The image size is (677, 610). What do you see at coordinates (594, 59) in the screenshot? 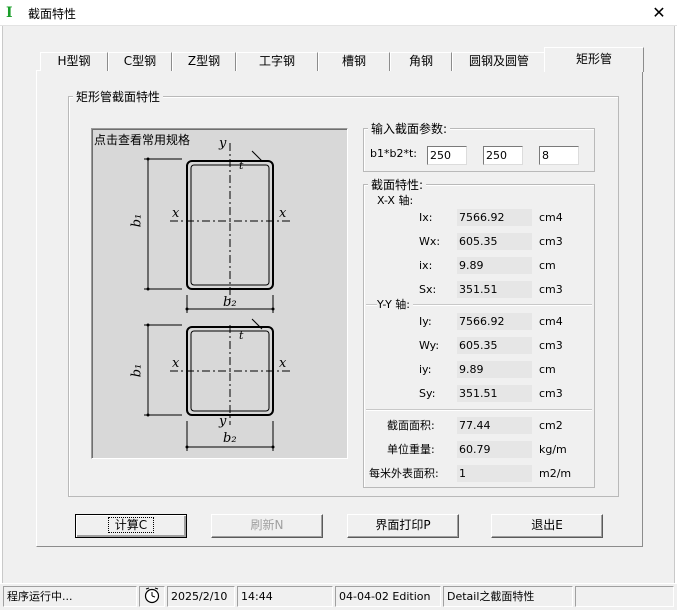
I see `tab-rect-pipe: 矩形管` at bounding box center [594, 59].